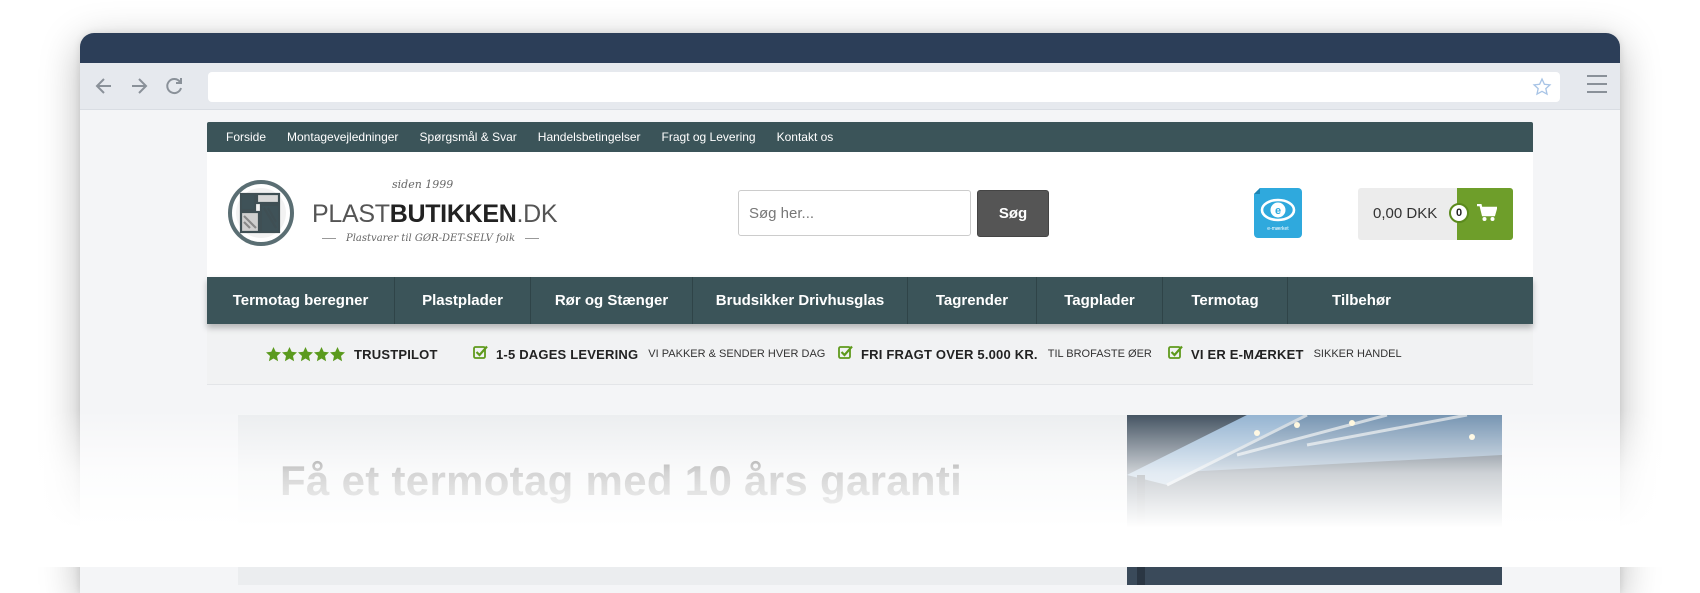 Image resolution: width=1700 pixels, height=593 pixels. I want to click on shopping-cart-icon, so click(1487, 215).